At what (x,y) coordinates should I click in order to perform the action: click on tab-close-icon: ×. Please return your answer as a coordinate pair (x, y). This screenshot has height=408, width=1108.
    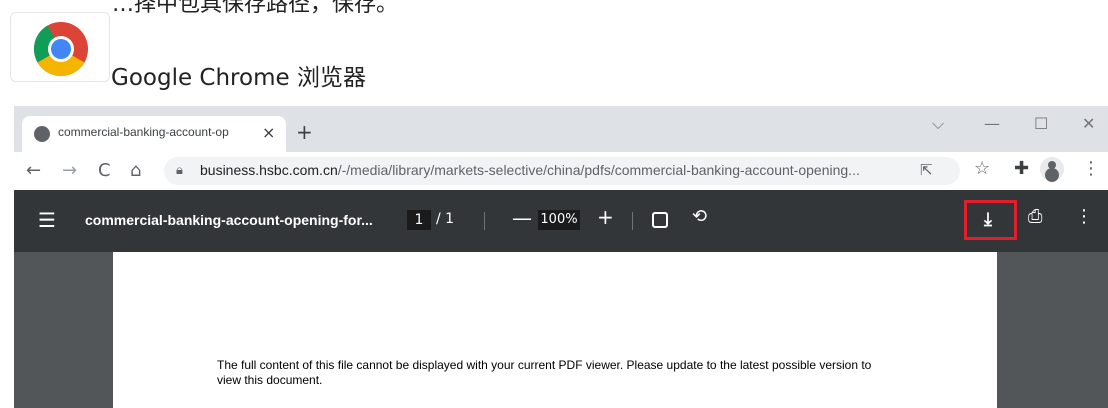
    Looking at the image, I should click on (268, 132).